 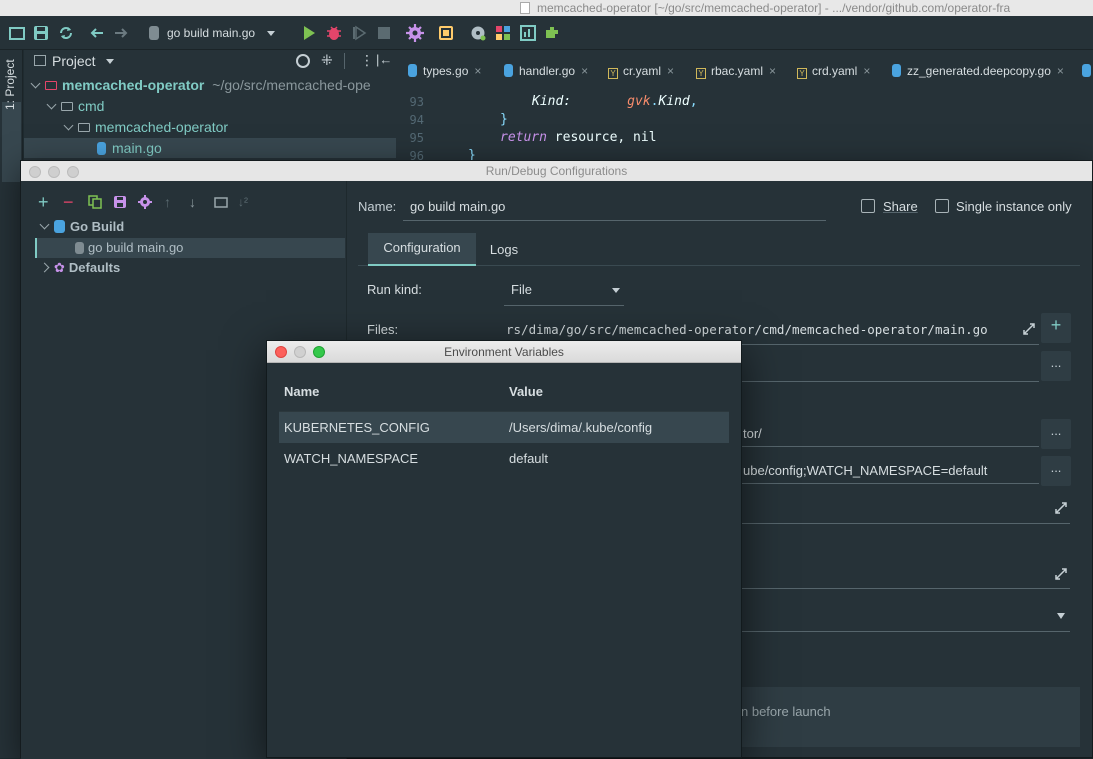 What do you see at coordinates (121, 33) in the screenshot?
I see `forward-icon` at bounding box center [121, 33].